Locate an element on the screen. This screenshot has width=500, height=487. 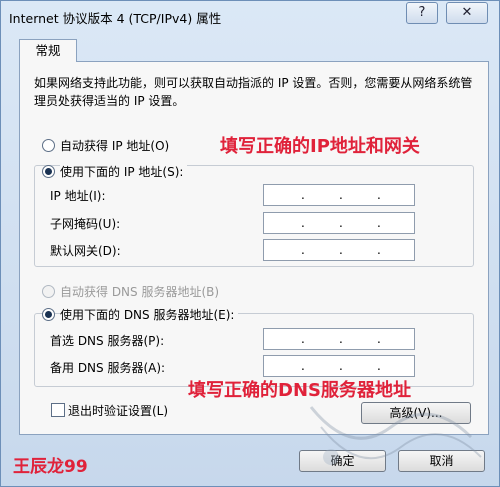
manual-ip-label: 使用下面的 IP 地址(S): is located at coordinates (124, 171).